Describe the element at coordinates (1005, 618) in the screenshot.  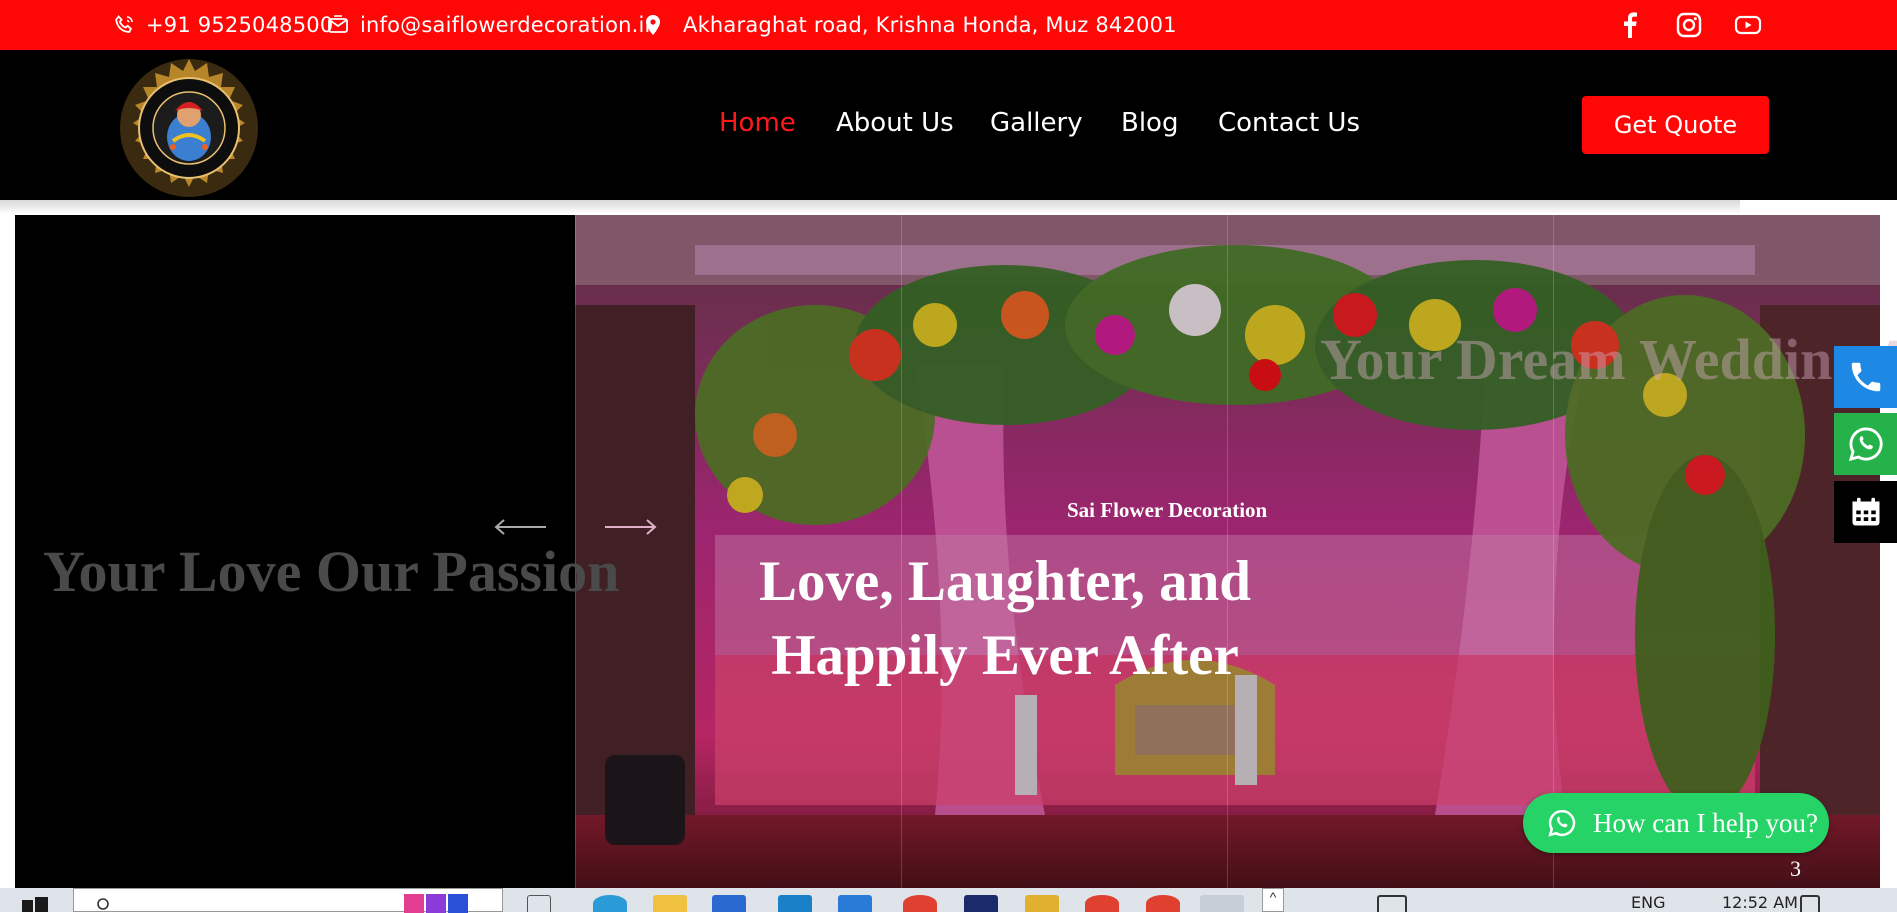
I see `hero-title: Love, Laughter, and Happily Ever After` at that location.